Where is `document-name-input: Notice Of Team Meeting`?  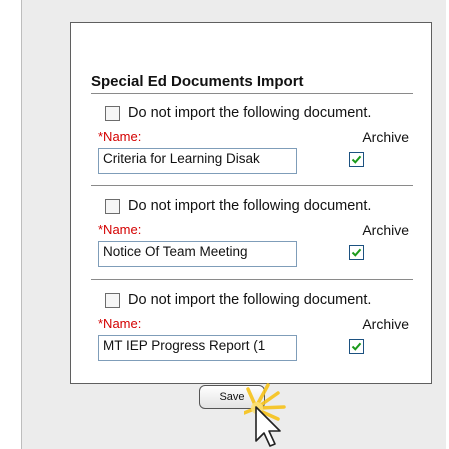
document-name-input: Notice Of Team Meeting is located at coordinates (197, 254).